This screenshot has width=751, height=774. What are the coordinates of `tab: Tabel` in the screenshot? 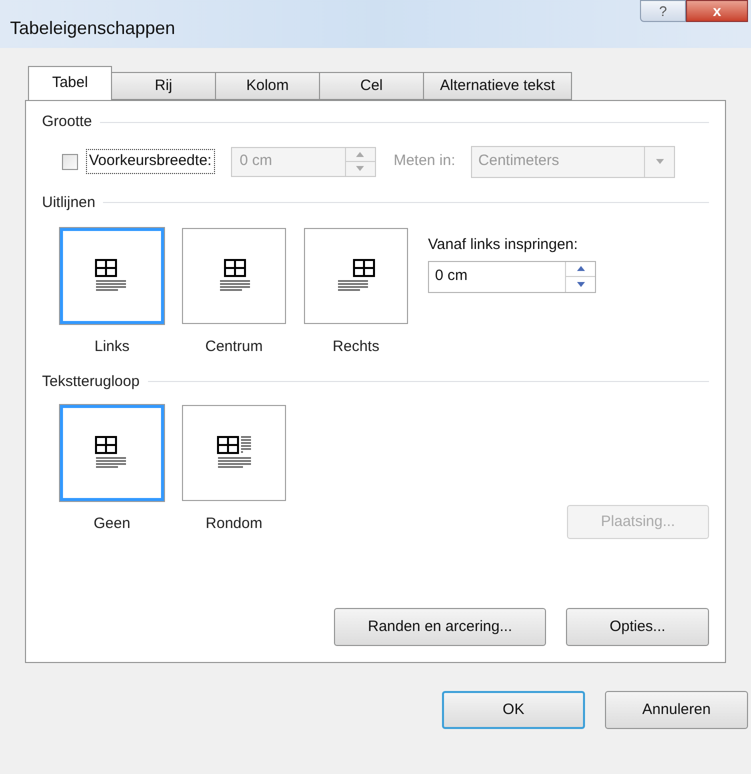 It's located at (70, 83).